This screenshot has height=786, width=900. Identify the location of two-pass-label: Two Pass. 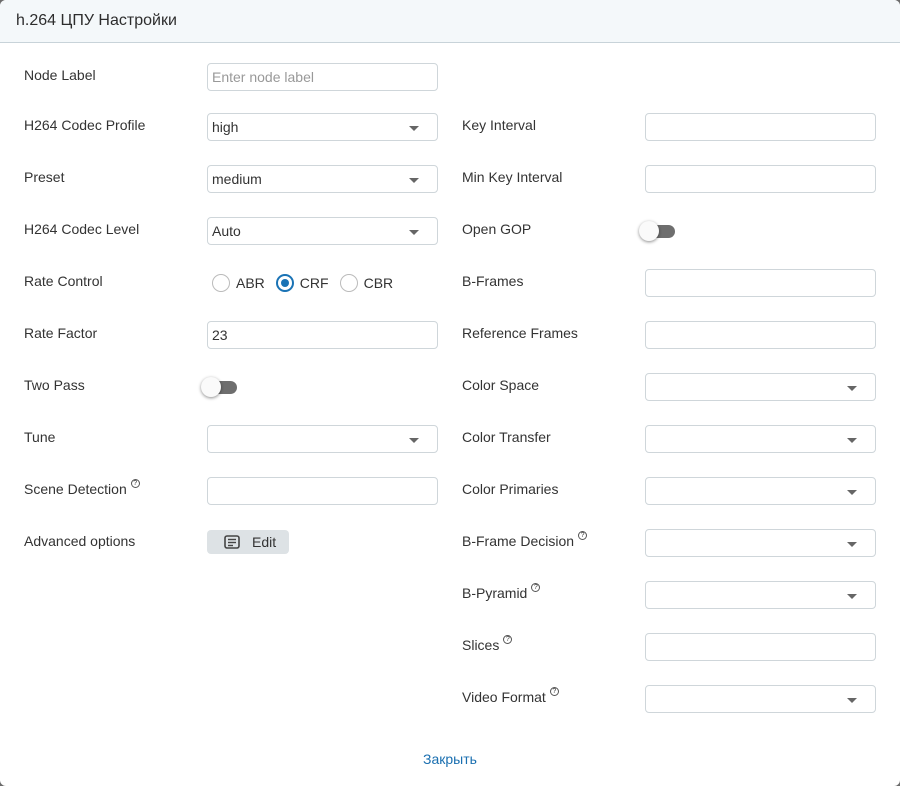
(54, 385).